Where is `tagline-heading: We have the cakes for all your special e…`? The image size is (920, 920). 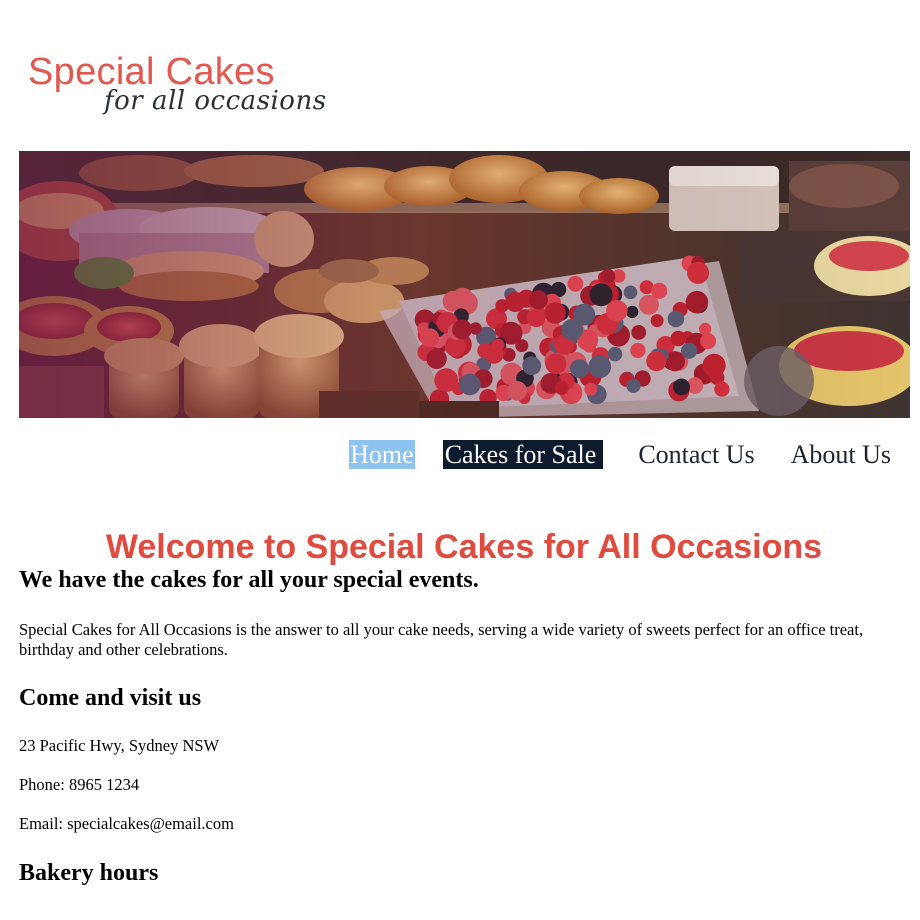
tagline-heading: We have the cakes for all your special e… is located at coordinates (249, 580).